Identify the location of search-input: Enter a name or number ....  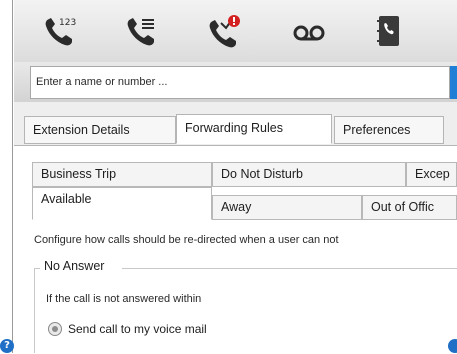
(240, 82).